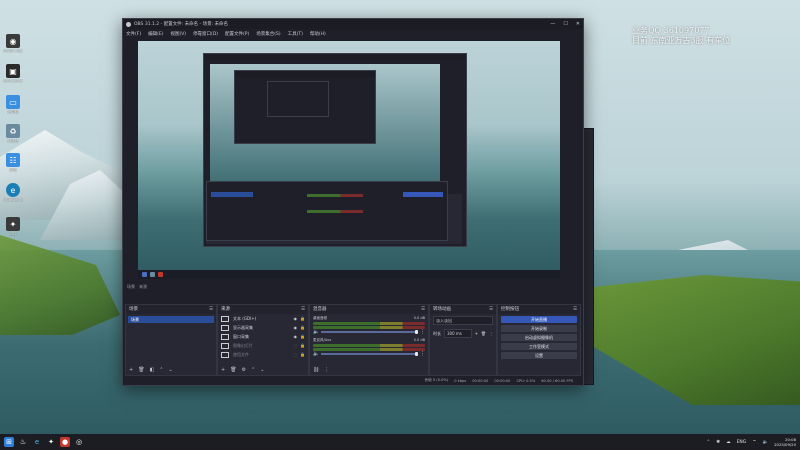 The height and width of the screenshot is (450, 800). What do you see at coordinates (171, 319) in the screenshot?
I see `scene-list-item: 场景` at bounding box center [171, 319].